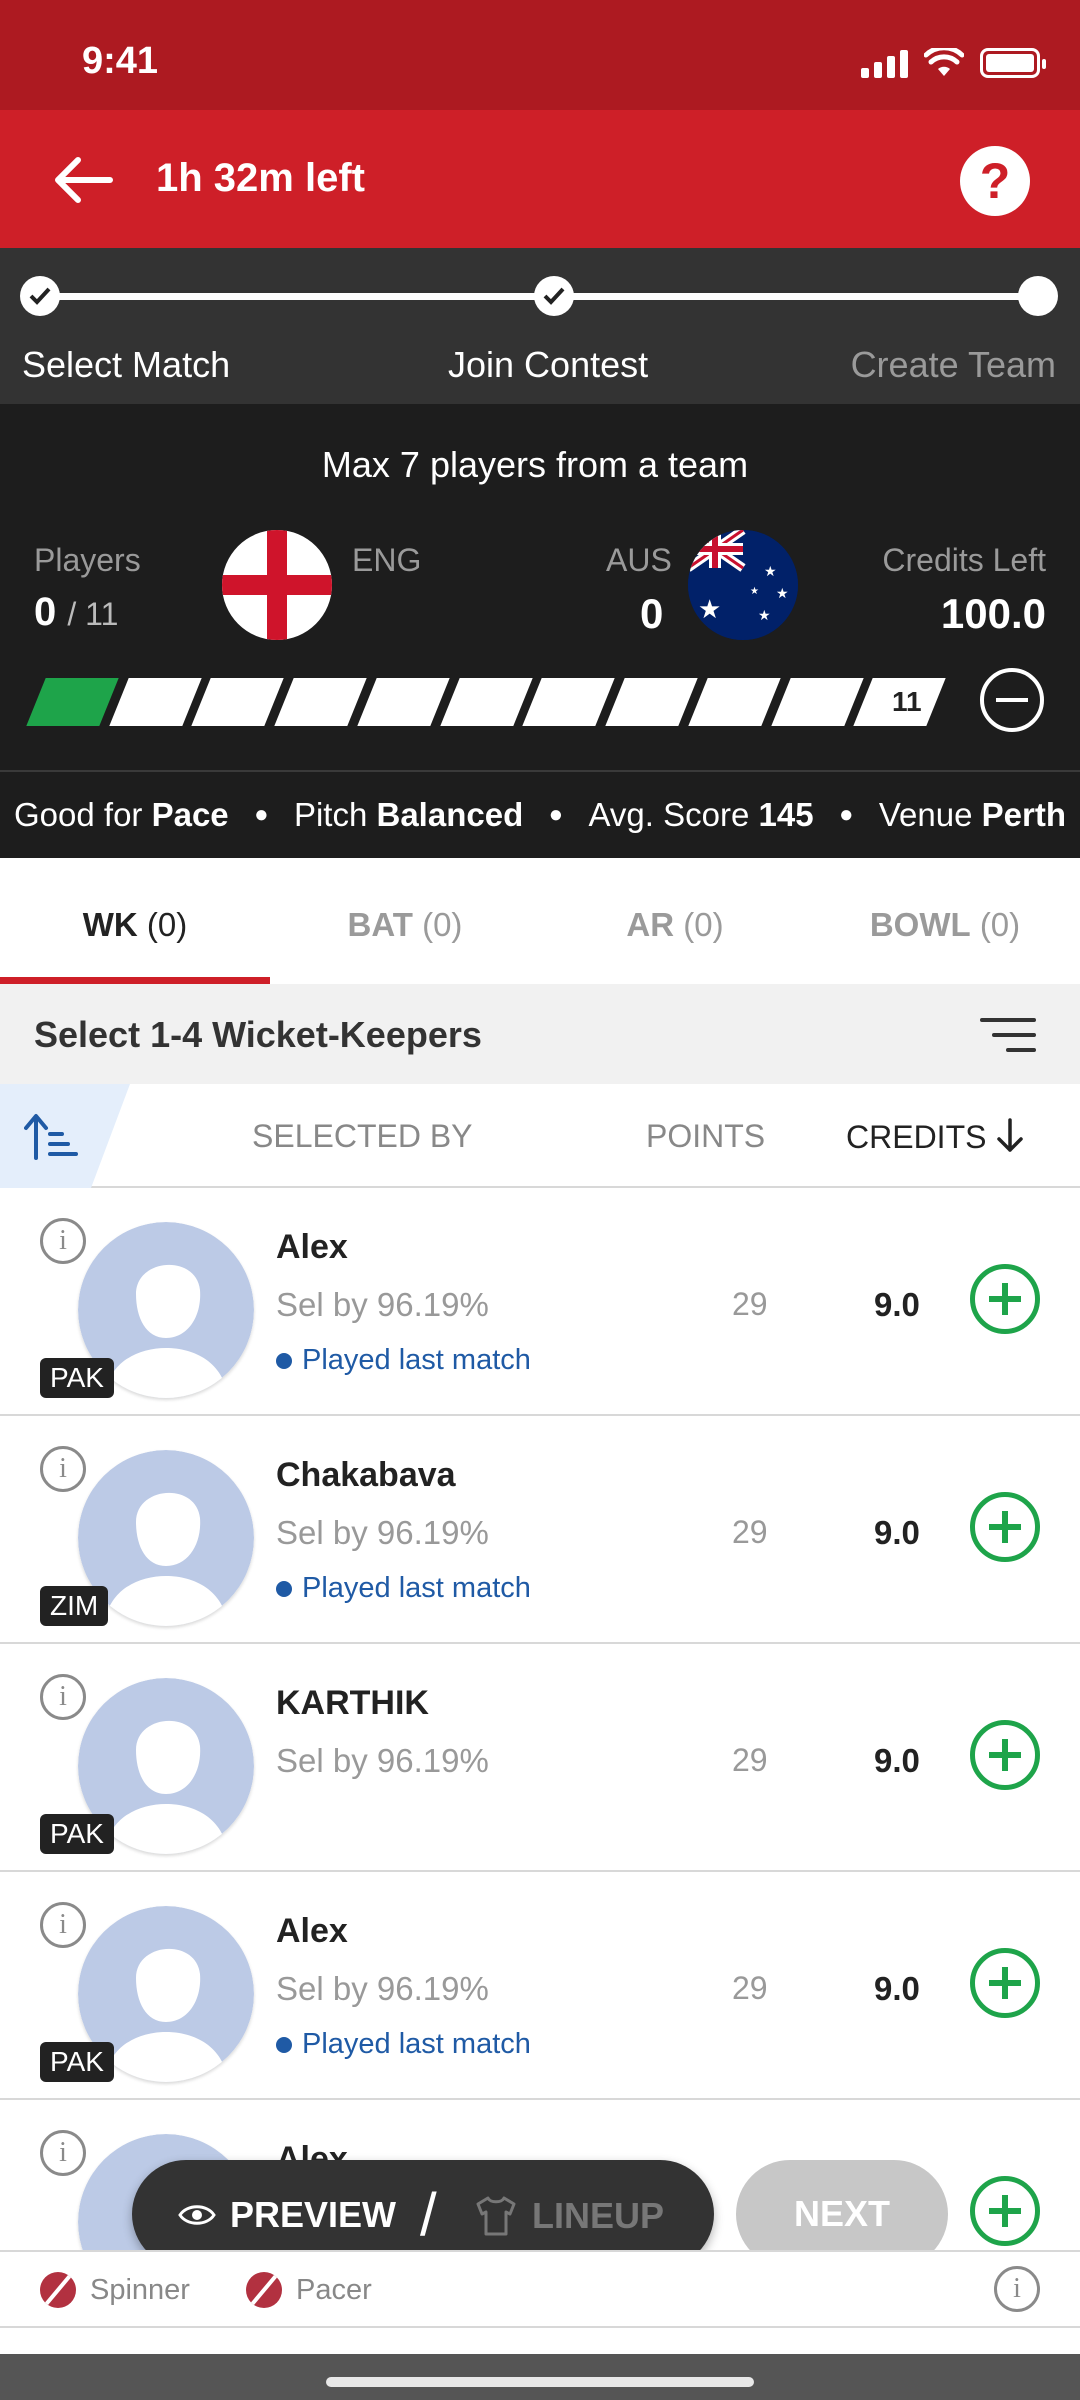 The image size is (1080, 2400). Describe the element at coordinates (330, 814) in the screenshot. I see `pitch-label: Pitch` at that location.